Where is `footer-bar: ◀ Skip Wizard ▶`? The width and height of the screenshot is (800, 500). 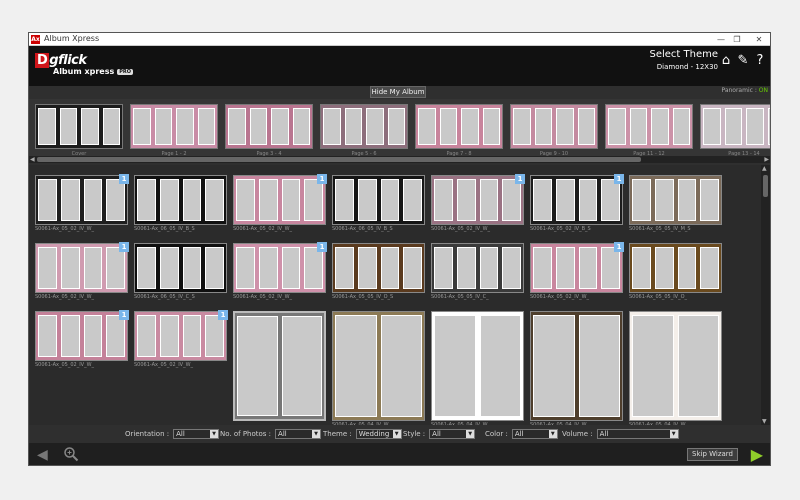 footer-bar: ◀ Skip Wizard ▶ is located at coordinates (399, 454).